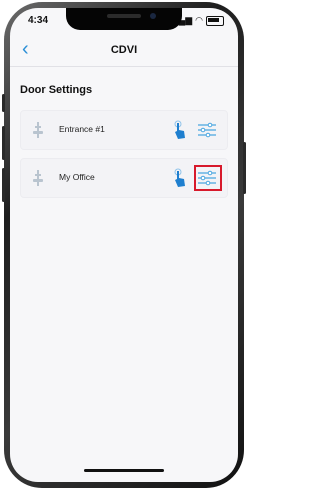  What do you see at coordinates (124, 470) in the screenshot?
I see `home-indicator` at bounding box center [124, 470].